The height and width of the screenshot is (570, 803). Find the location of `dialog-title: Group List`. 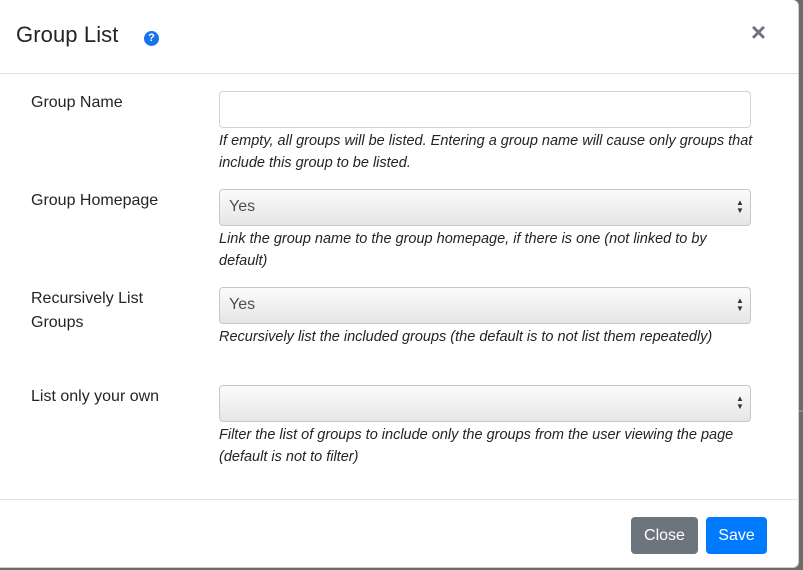

dialog-title: Group List is located at coordinates (67, 34).